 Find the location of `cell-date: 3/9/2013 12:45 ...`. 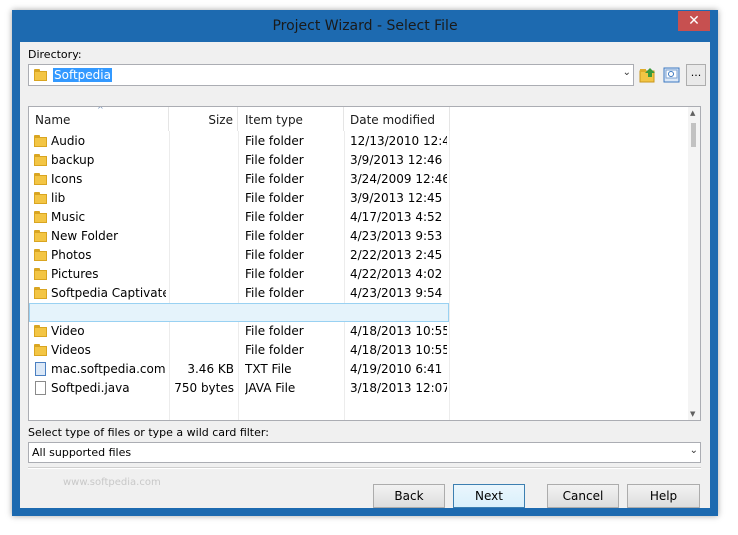

cell-date: 3/9/2013 12:45 ... is located at coordinates (398, 198).